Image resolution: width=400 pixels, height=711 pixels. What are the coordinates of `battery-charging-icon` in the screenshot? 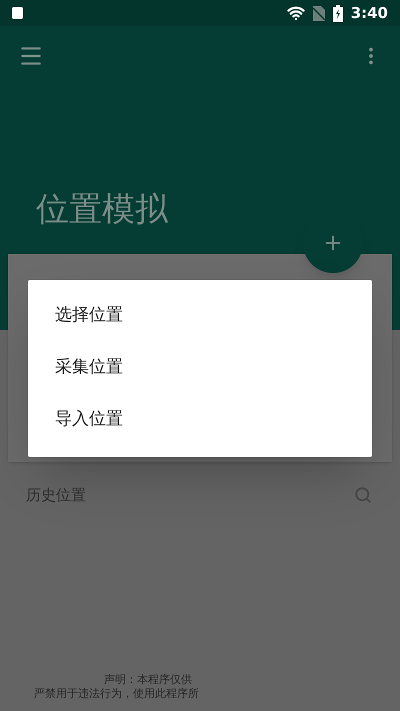 It's located at (337, 13).